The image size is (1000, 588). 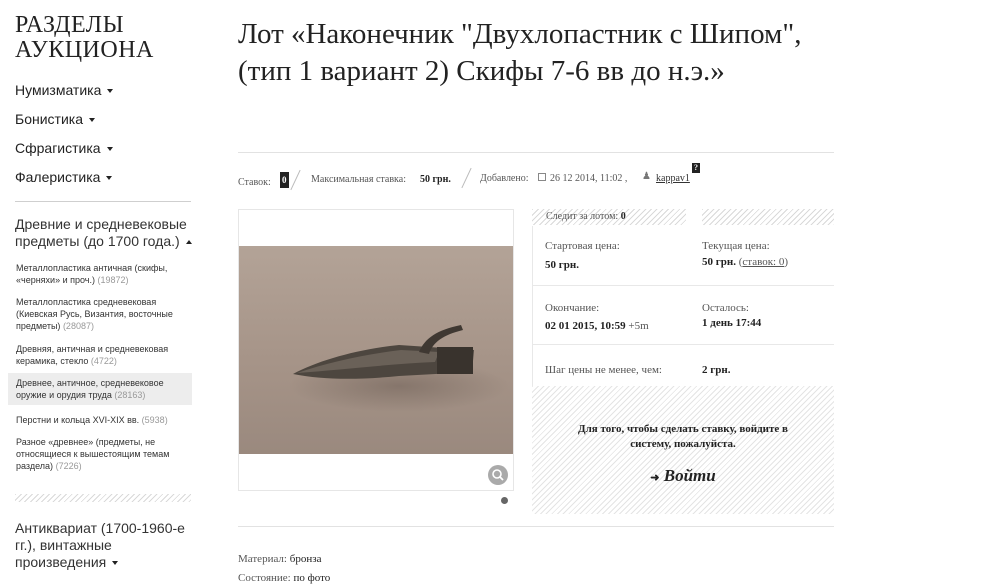 What do you see at coordinates (49, 119) in the screenshot?
I see `sidebar-item-label: Бонистика` at bounding box center [49, 119].